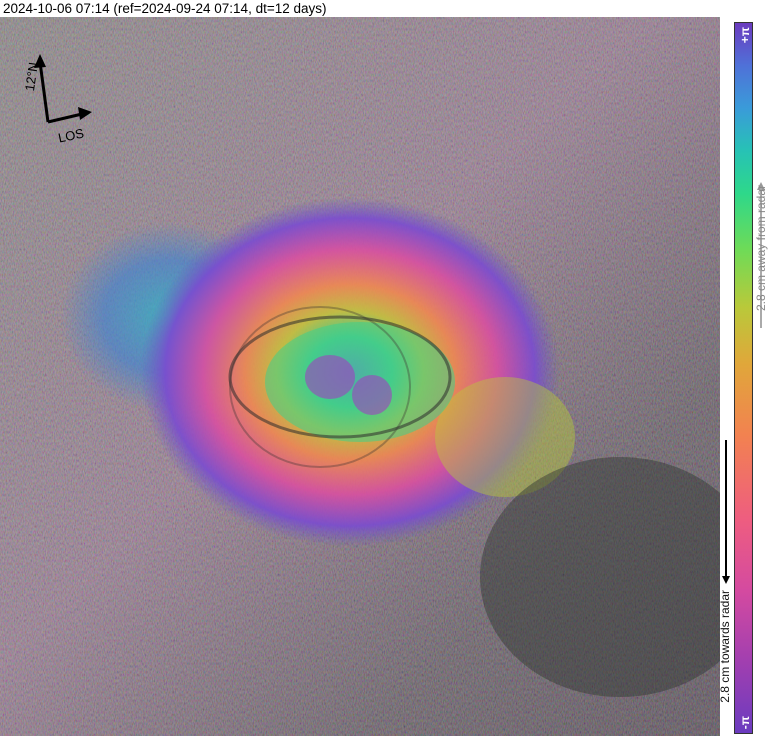  I want to click on orientation-compass: 12°N LOS, so click(58, 98).